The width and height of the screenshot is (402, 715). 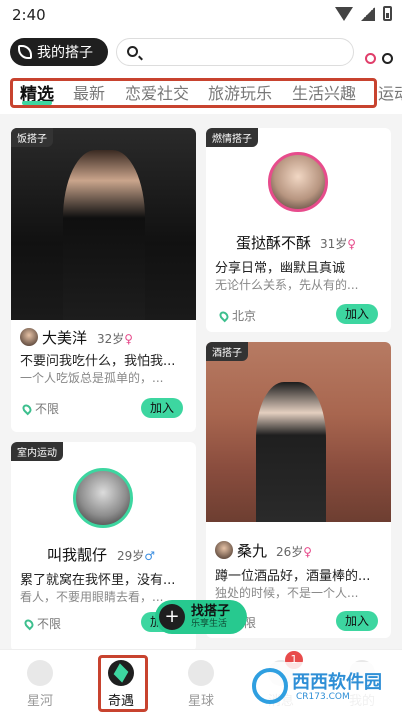 What do you see at coordinates (200, 701) in the screenshot?
I see `nav-label: 星球` at bounding box center [200, 701].